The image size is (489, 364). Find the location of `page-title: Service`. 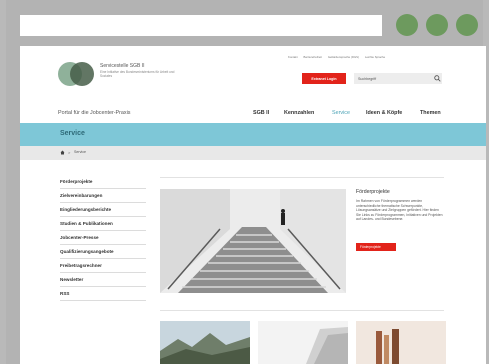

page-title: Service is located at coordinates (72, 133).